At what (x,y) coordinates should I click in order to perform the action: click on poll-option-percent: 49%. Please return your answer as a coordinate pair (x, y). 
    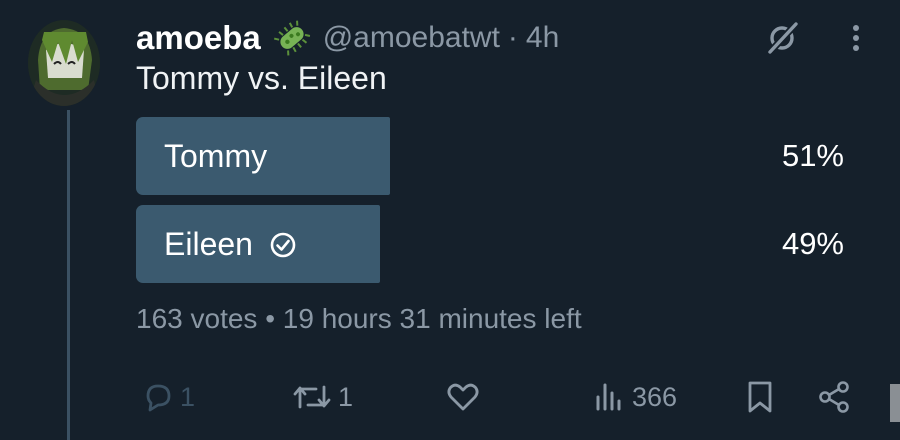
    Looking at the image, I should click on (812, 243).